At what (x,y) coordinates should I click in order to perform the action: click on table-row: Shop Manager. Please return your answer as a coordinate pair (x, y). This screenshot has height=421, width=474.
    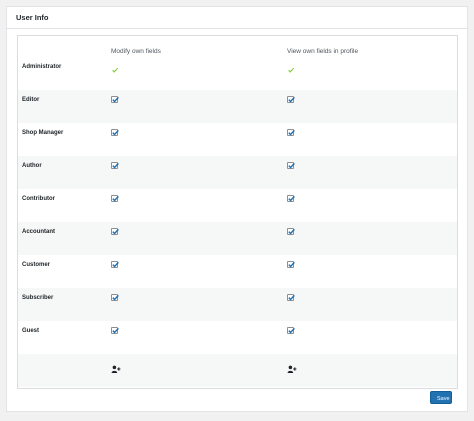
    Looking at the image, I should click on (237, 139).